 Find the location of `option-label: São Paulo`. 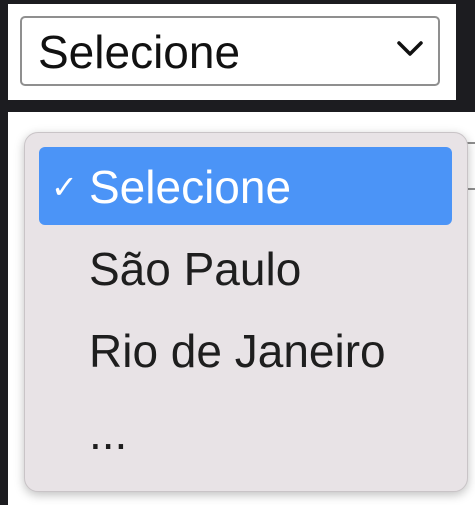

option-label: São Paulo is located at coordinates (195, 269).